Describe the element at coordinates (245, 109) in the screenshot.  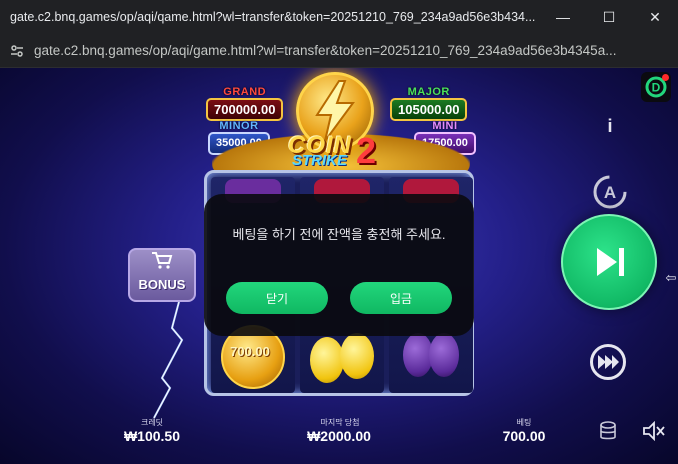
I see `jackpot-grand-value: 700000.00` at that location.